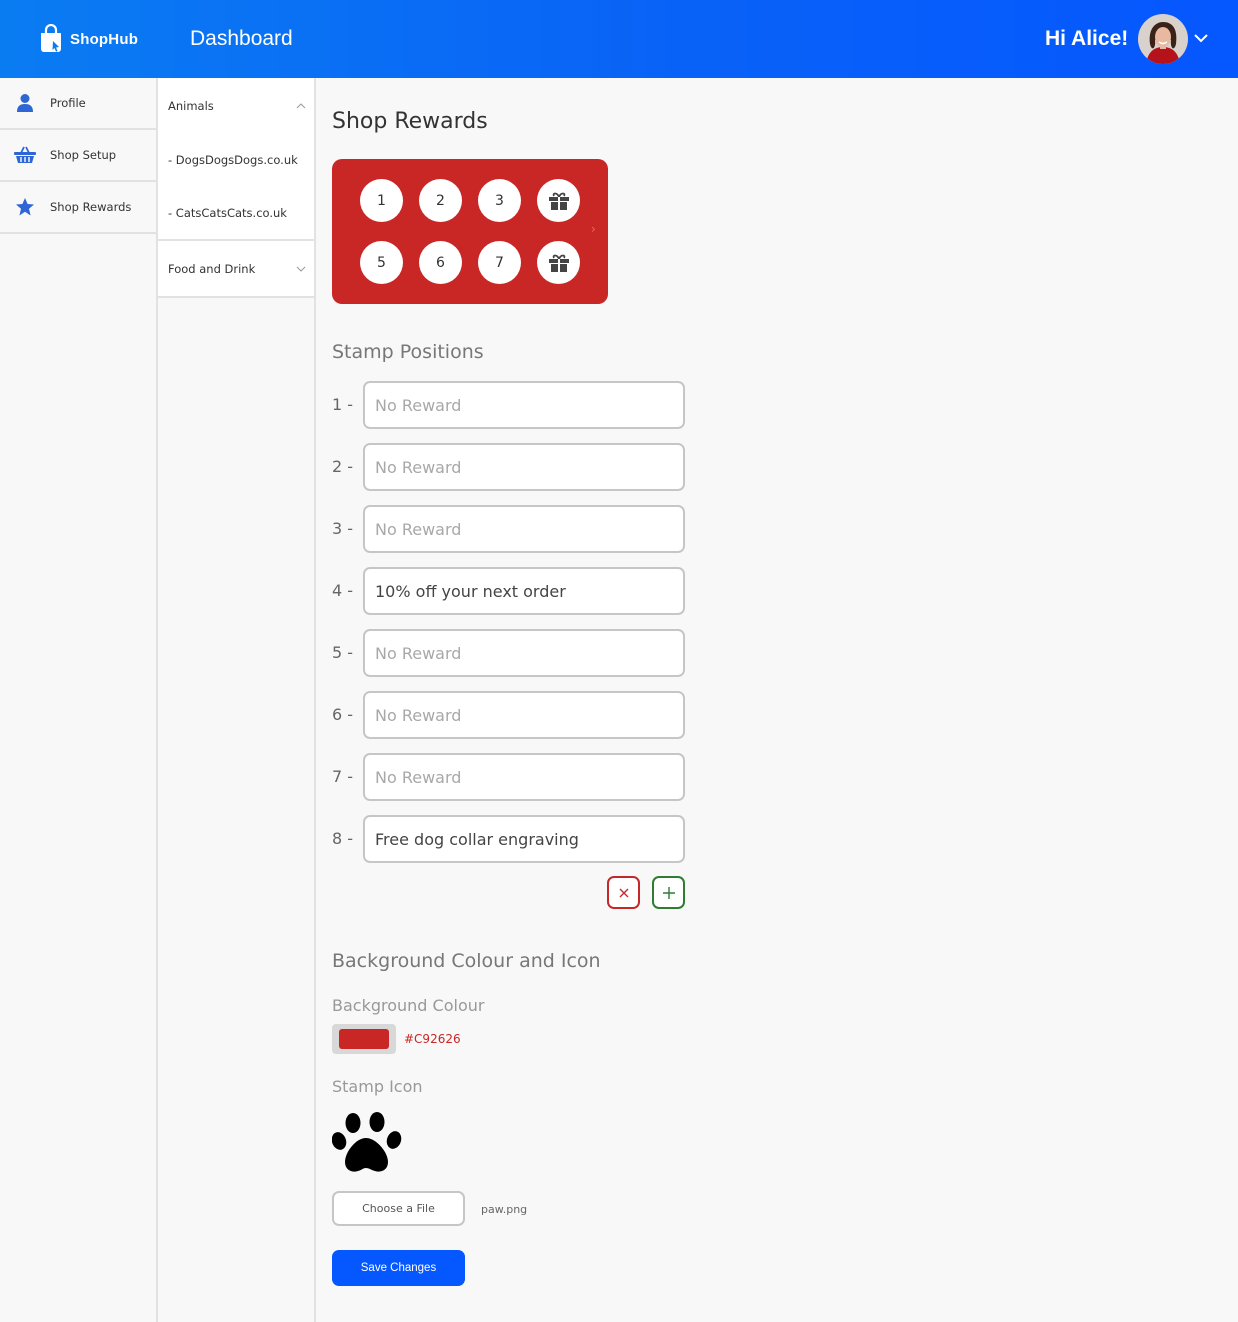  What do you see at coordinates (25, 155) in the screenshot?
I see `basket-icon` at bounding box center [25, 155].